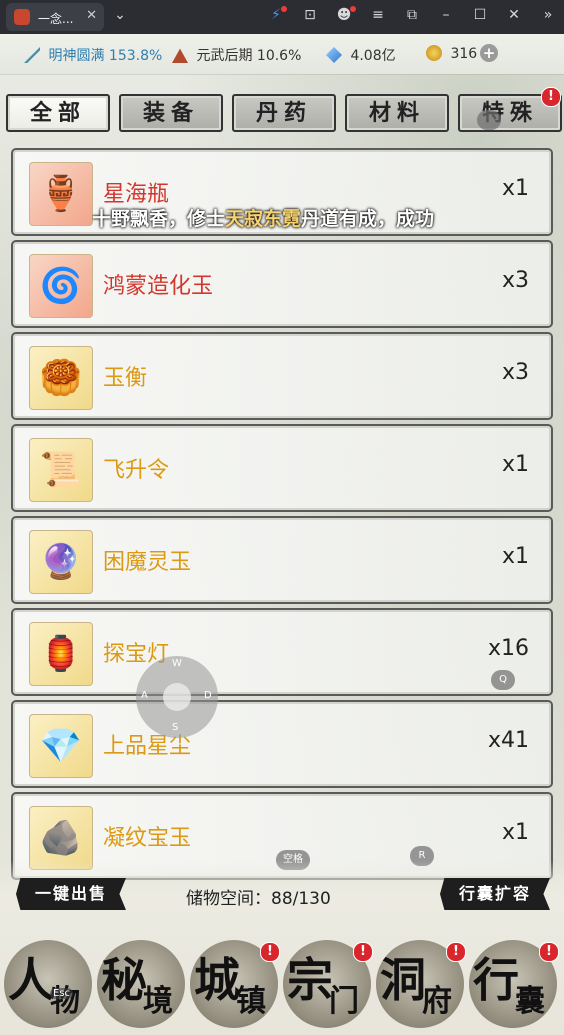 This screenshot has height=1035, width=564. I want to click on collapse-icon: », so click(548, 15).